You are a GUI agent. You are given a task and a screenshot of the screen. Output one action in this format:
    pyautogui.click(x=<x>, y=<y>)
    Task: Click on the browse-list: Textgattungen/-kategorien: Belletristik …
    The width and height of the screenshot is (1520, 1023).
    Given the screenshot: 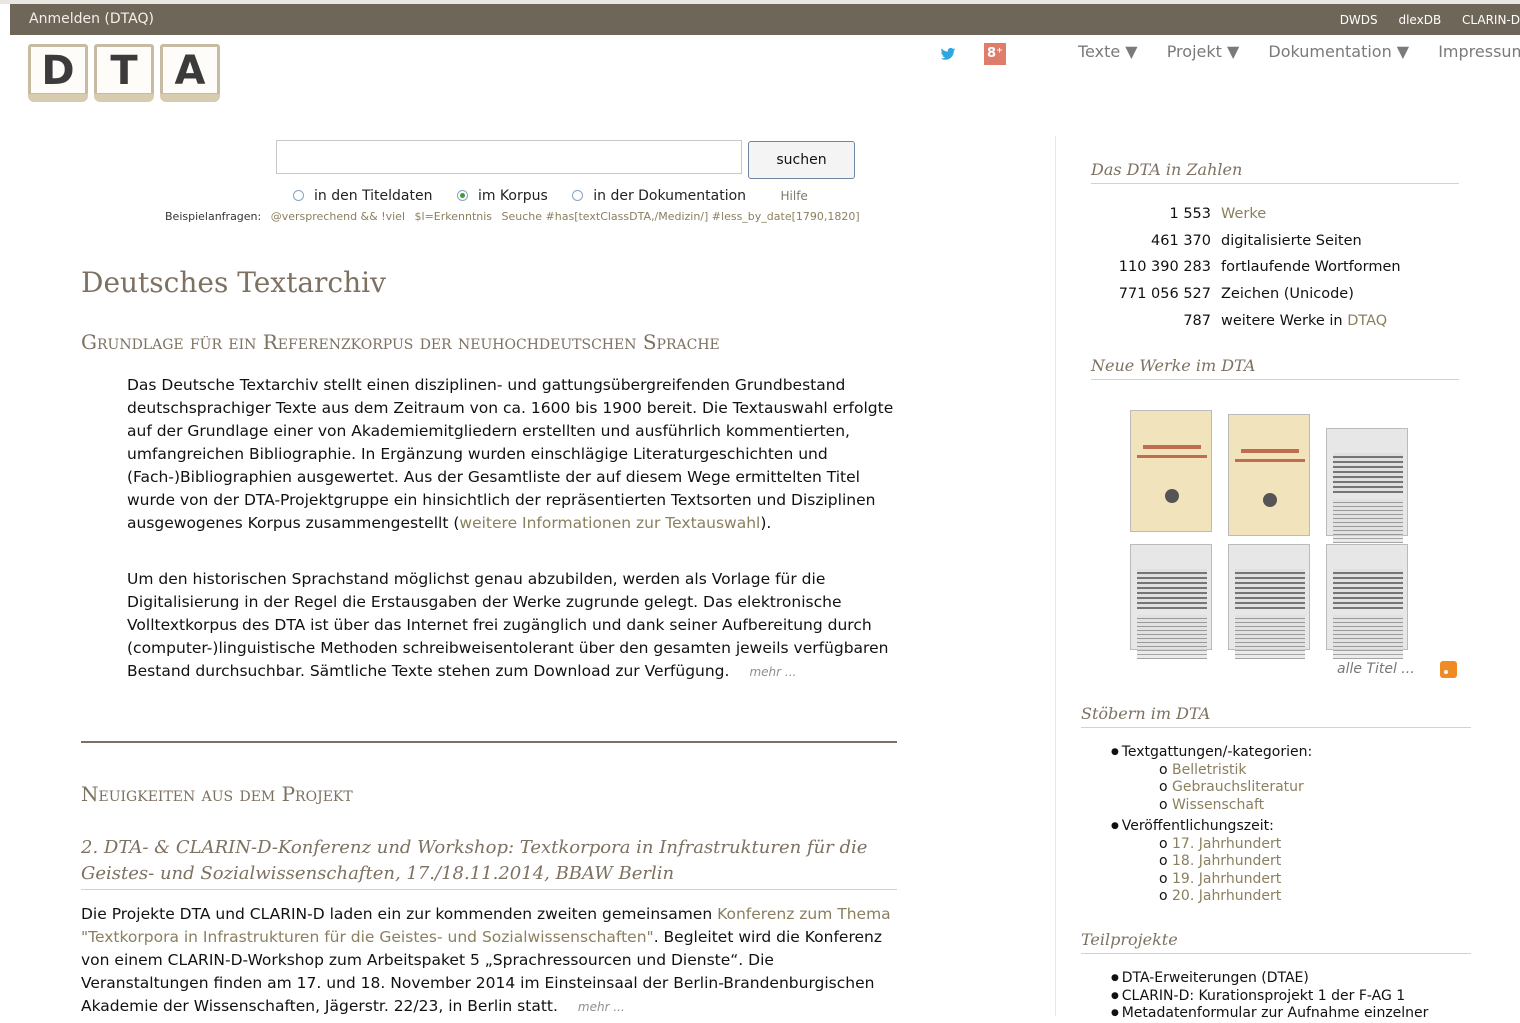 What is the action you would take?
    pyautogui.click(x=1197, y=825)
    